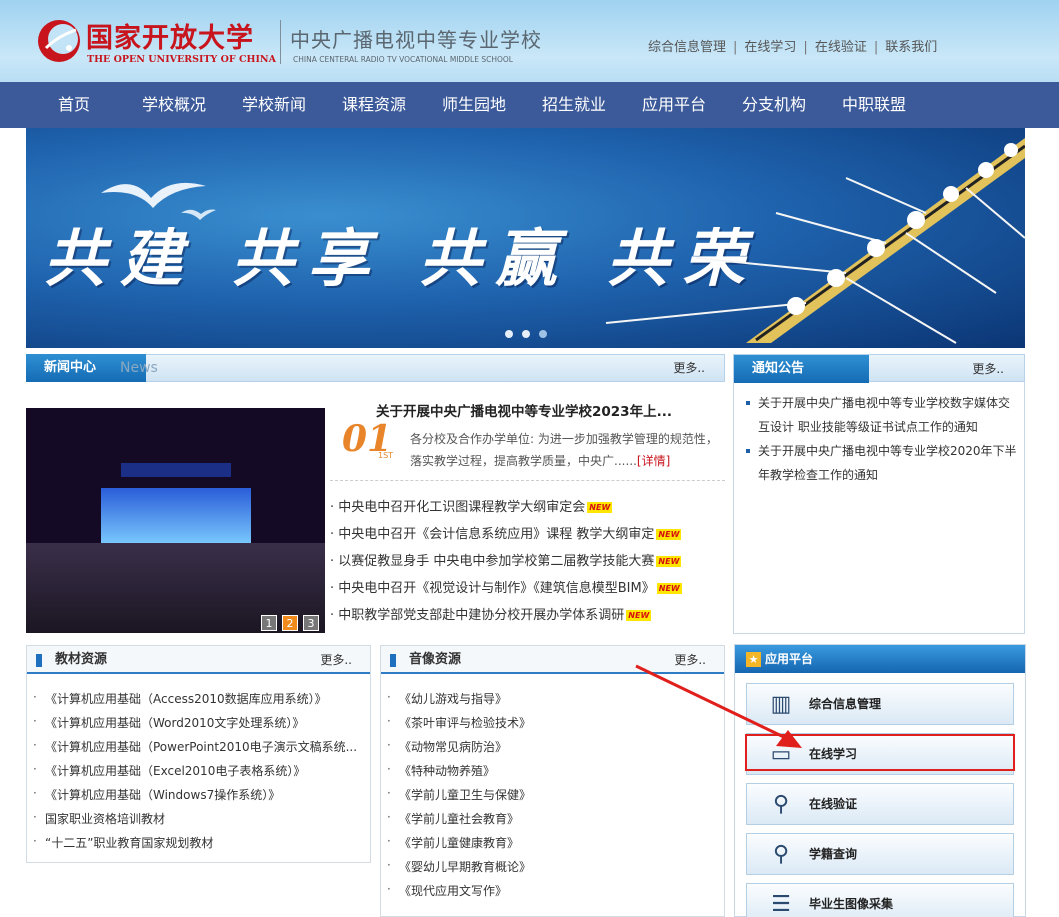  What do you see at coordinates (718, 706) in the screenshot?
I see `pointer-arrow` at bounding box center [718, 706].